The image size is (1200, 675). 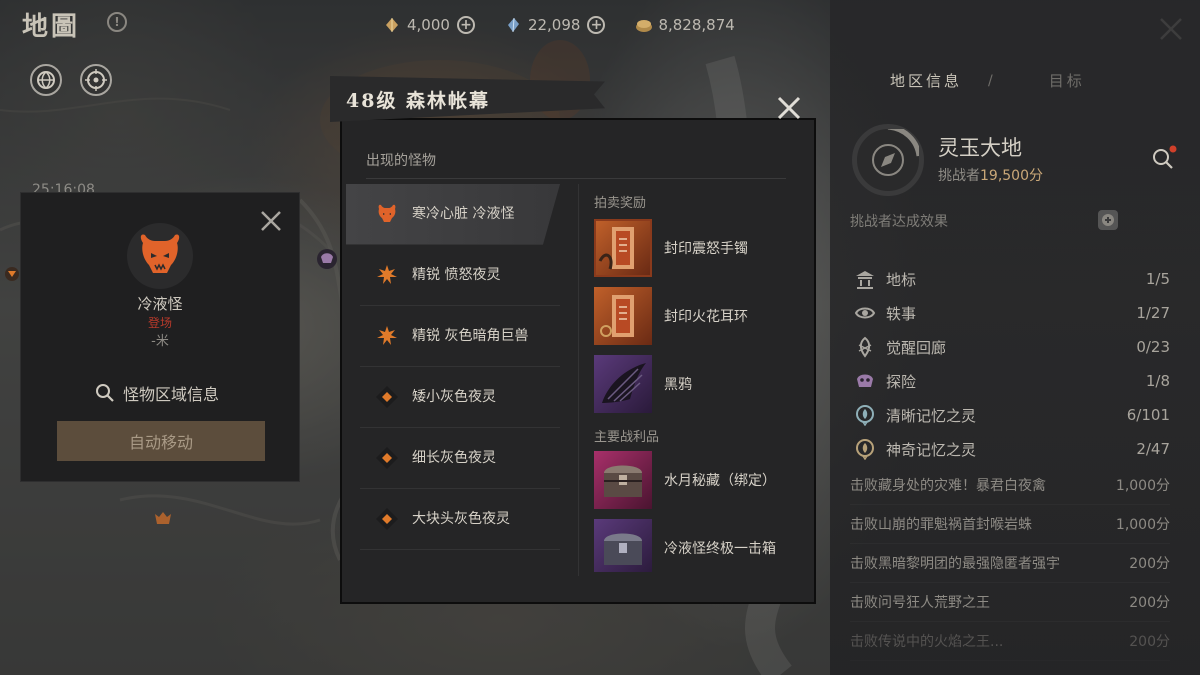 I want to click on monster-item: 寒冷心脏 冷液怪, so click(x=453, y=214).